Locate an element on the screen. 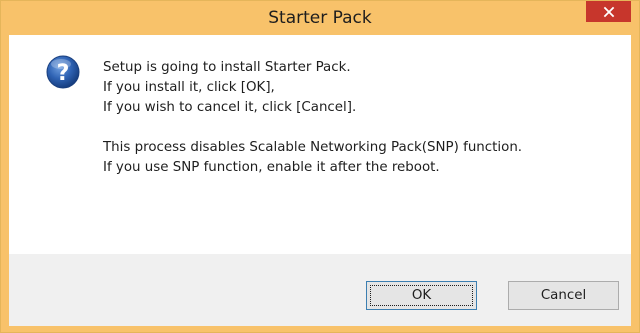 The image size is (640, 333). focus-rectangle is located at coordinates (421, 295).